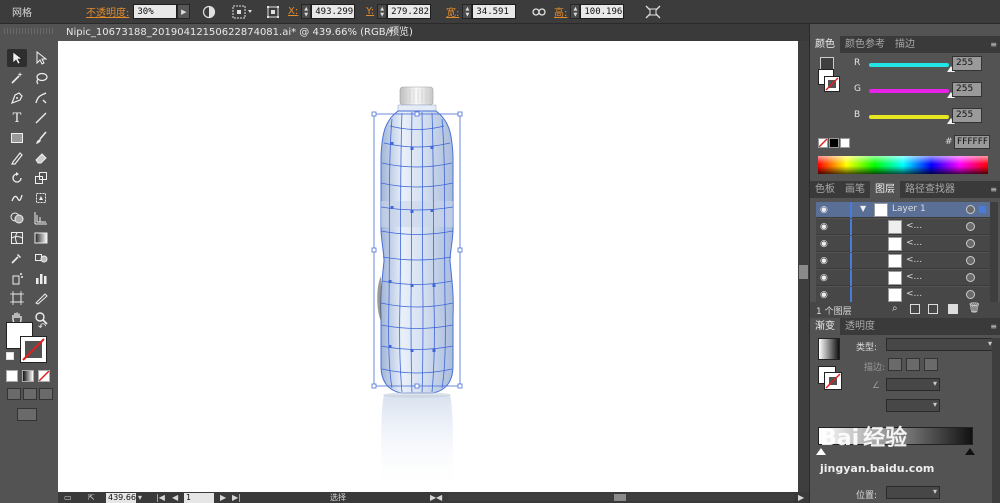 The height and width of the screenshot is (503, 1000). Describe the element at coordinates (370, 11) in the screenshot. I see `y-label: Y:` at that location.